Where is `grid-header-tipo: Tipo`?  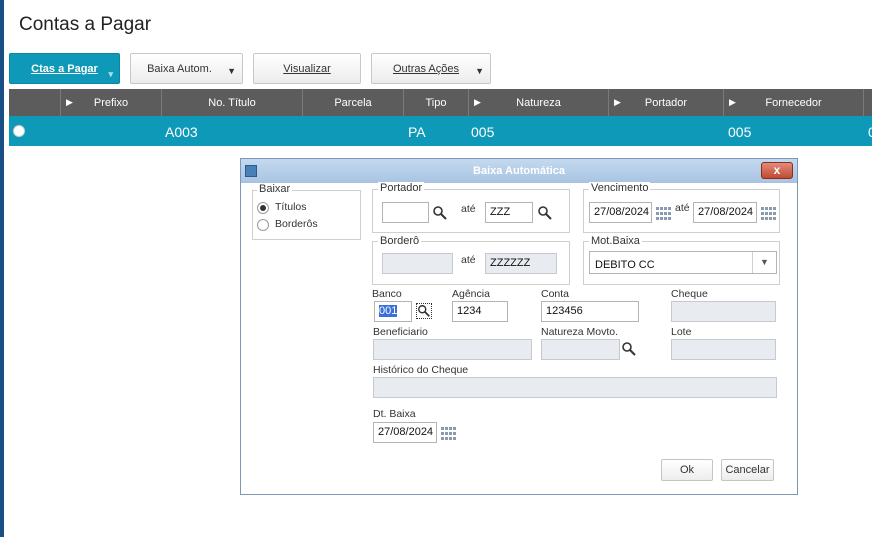
grid-header-tipo: Tipo is located at coordinates (436, 102).